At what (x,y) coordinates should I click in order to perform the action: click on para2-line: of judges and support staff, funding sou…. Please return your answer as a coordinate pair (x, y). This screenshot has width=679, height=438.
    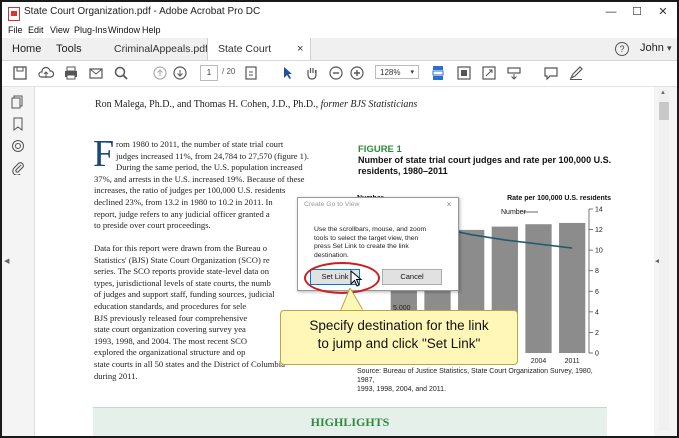
    Looking at the image, I should click on (184, 294).